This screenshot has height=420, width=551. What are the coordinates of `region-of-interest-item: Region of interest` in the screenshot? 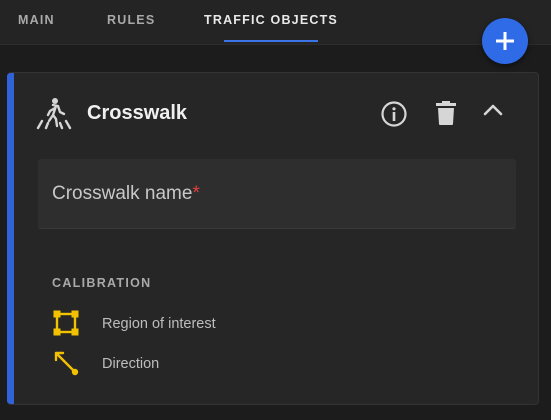 It's located at (177, 323).